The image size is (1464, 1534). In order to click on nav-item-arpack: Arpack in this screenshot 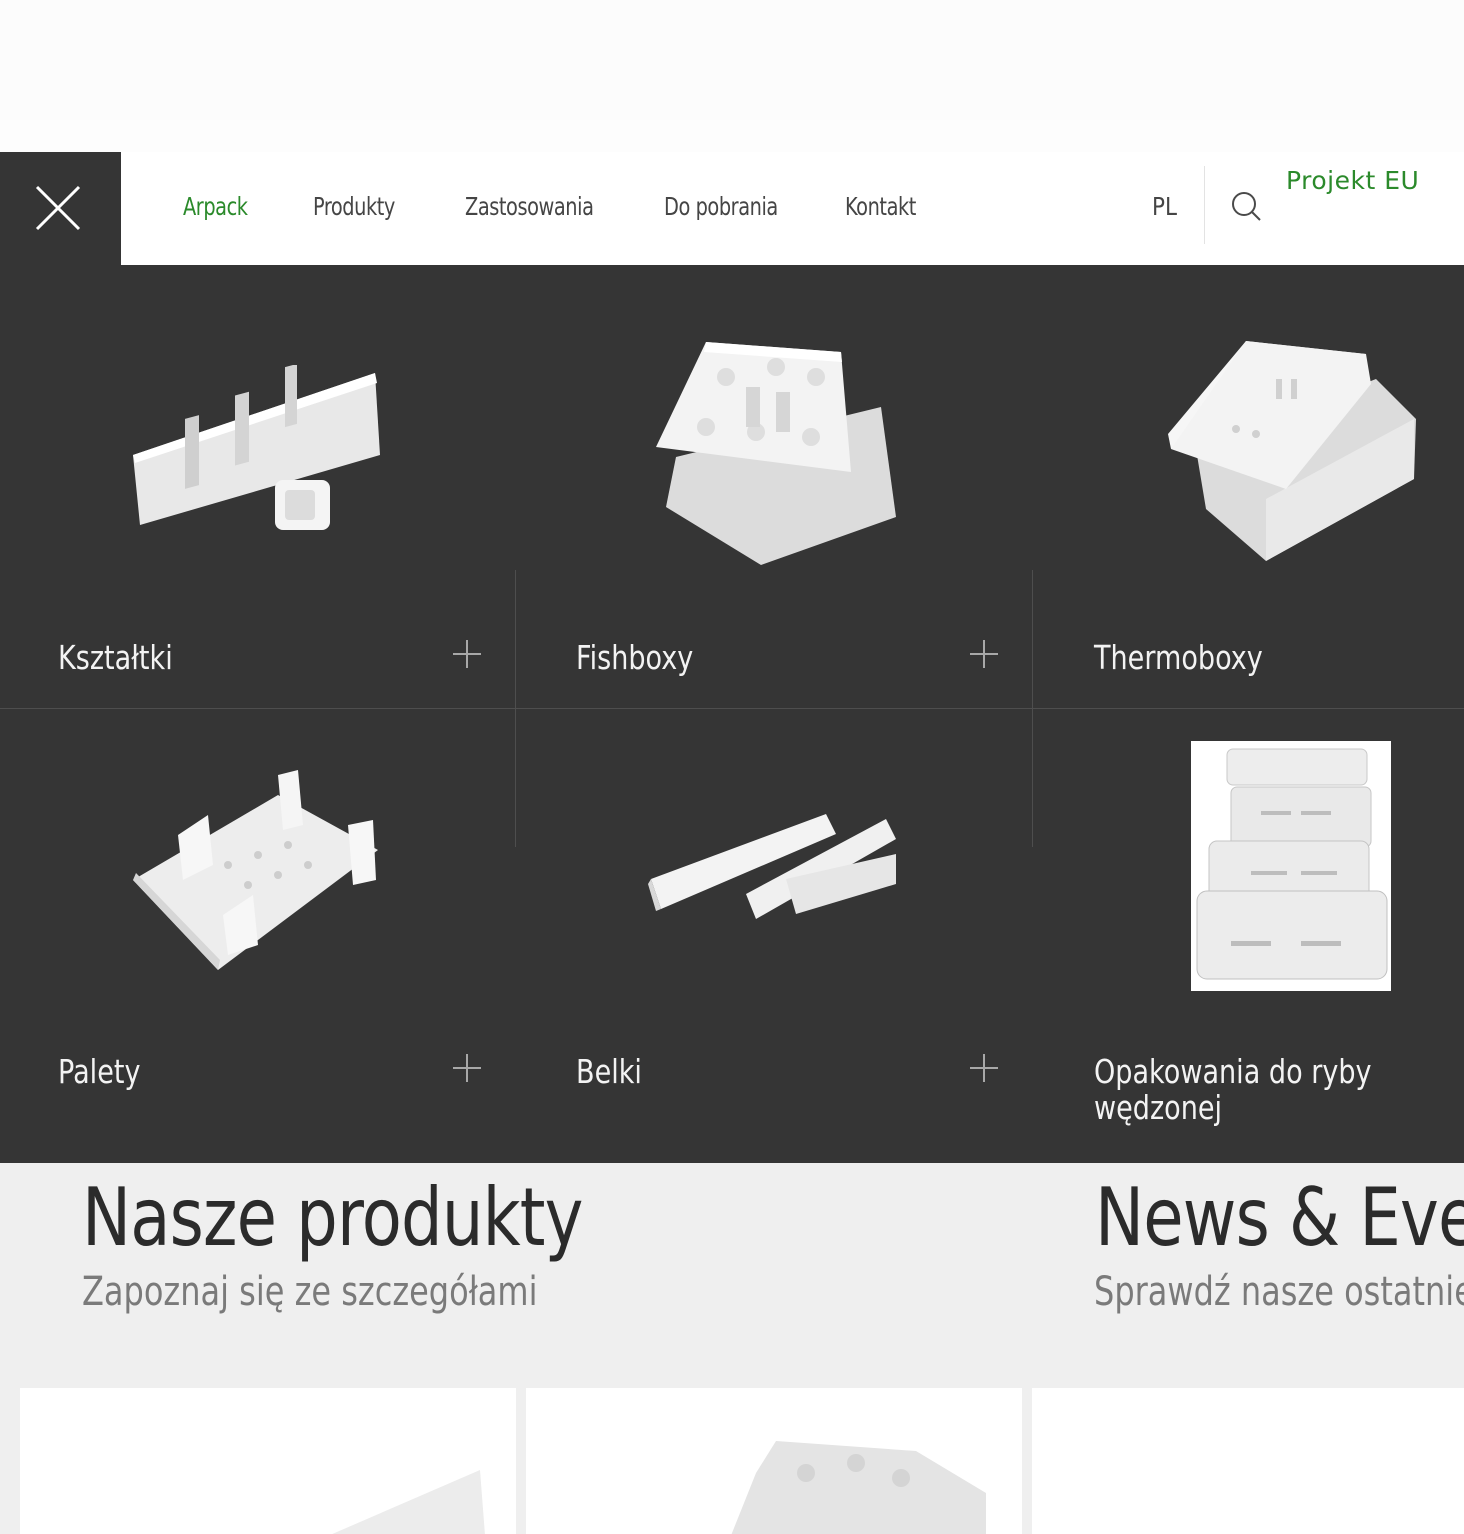, I will do `click(215, 206)`.